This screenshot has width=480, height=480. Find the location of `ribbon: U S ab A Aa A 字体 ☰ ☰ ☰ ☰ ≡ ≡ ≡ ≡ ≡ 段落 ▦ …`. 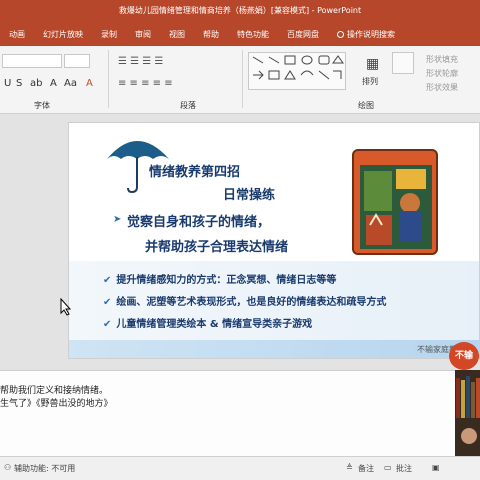

ribbon: U S ab A Aa A 字体 ☰ ☰ ☰ ☰ ≡ ≡ ≡ ≡ ≡ 段落 ▦ … is located at coordinates (240, 80).